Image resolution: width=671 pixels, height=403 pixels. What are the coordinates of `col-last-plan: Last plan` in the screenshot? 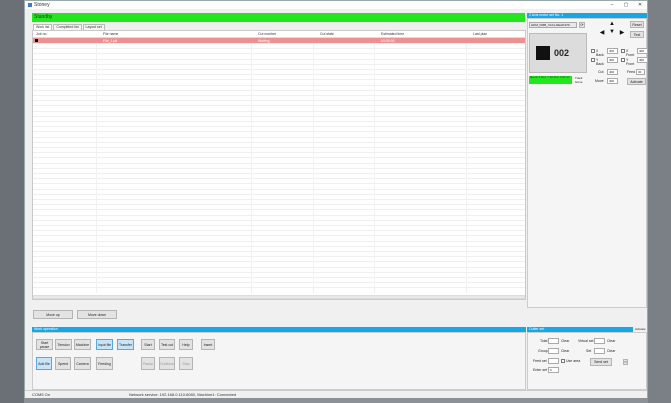 It's located at (480, 34).